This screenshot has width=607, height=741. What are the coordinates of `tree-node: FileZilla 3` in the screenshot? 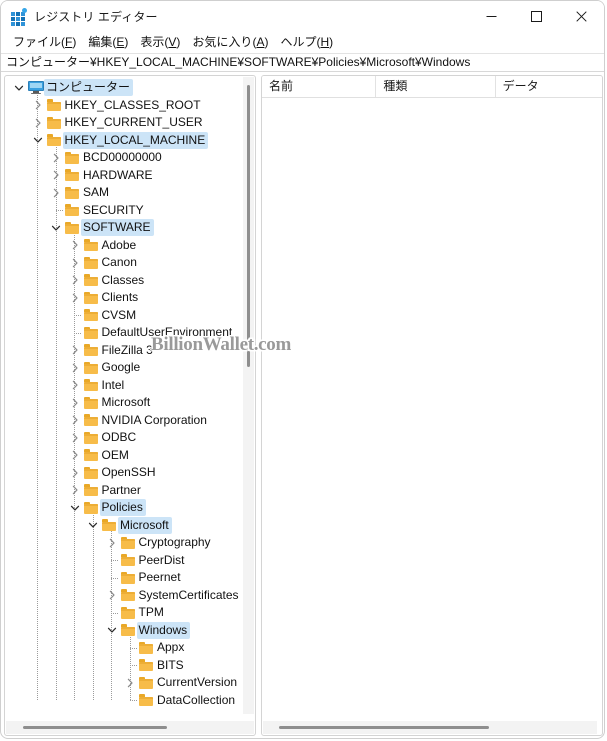 It's located at (130, 351).